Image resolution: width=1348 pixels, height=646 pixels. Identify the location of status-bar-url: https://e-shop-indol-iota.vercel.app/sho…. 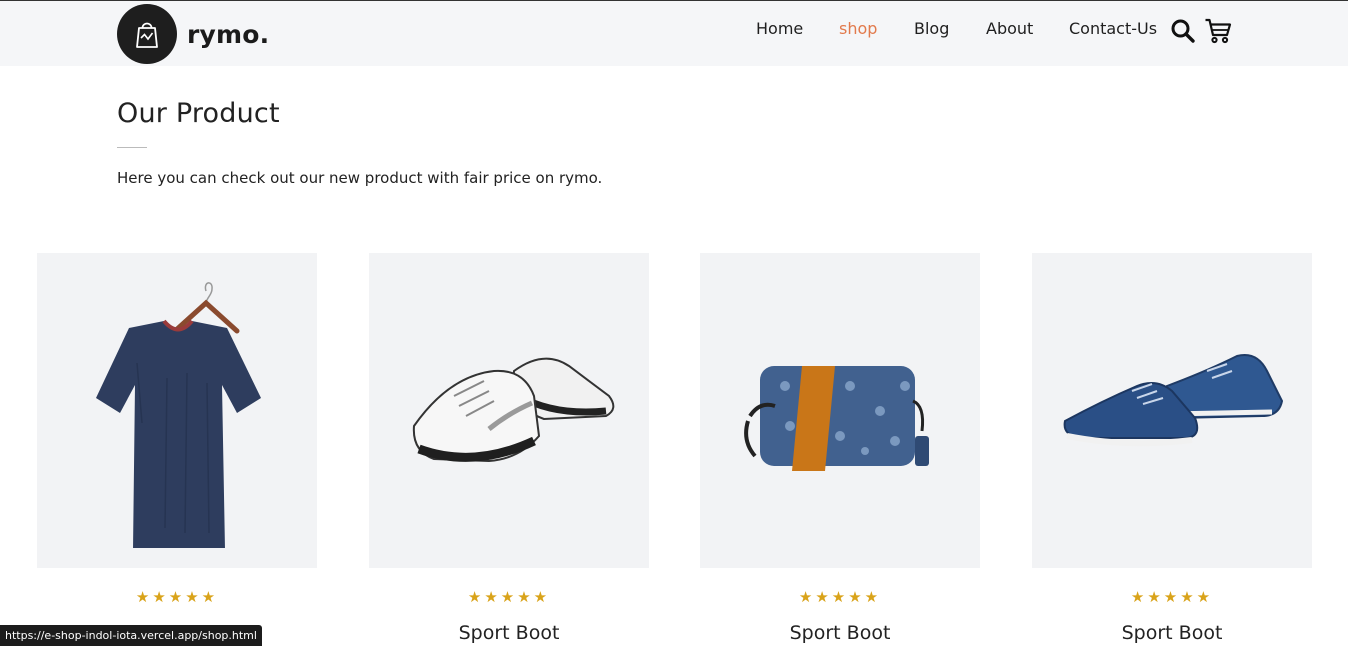
(131, 635).